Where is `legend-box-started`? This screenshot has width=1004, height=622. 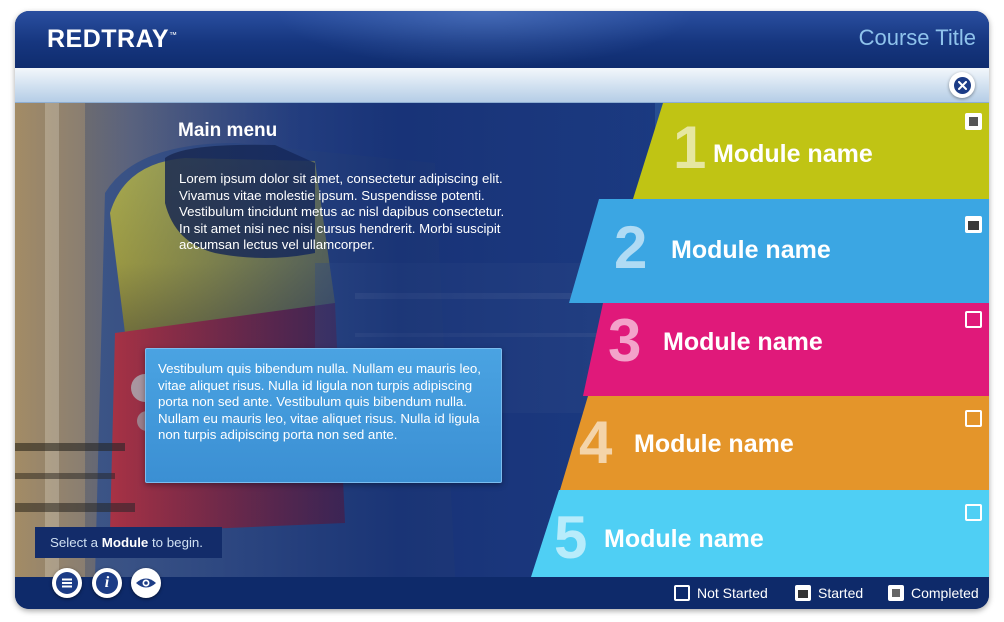
legend-box-started is located at coordinates (803, 593).